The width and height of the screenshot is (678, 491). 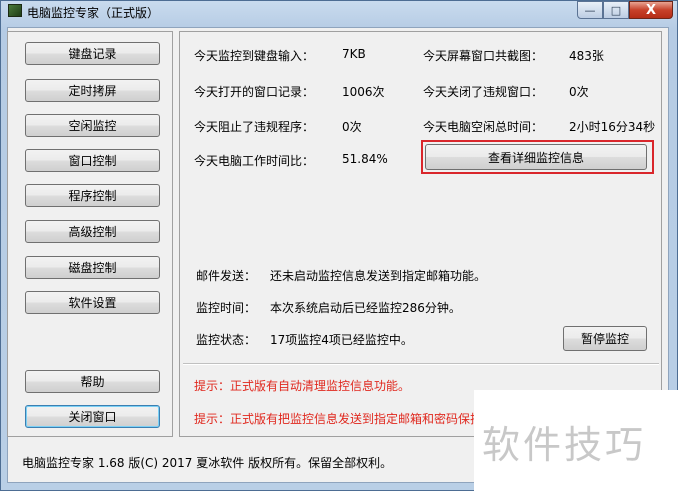 What do you see at coordinates (92, 90) in the screenshot?
I see `nav-timed-screenshot: 定时拷屏` at bounding box center [92, 90].